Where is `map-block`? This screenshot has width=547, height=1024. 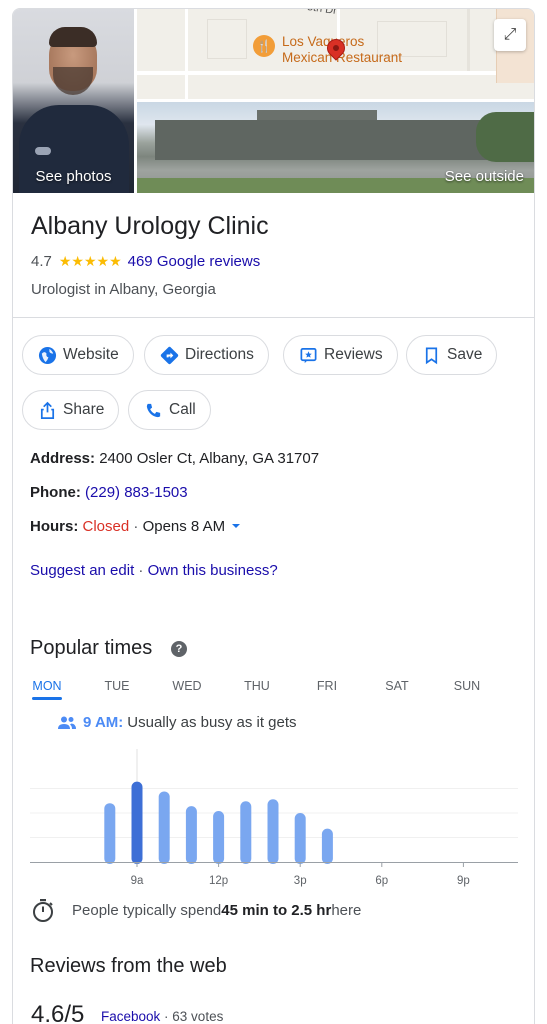 map-block is located at coordinates (227, 39).